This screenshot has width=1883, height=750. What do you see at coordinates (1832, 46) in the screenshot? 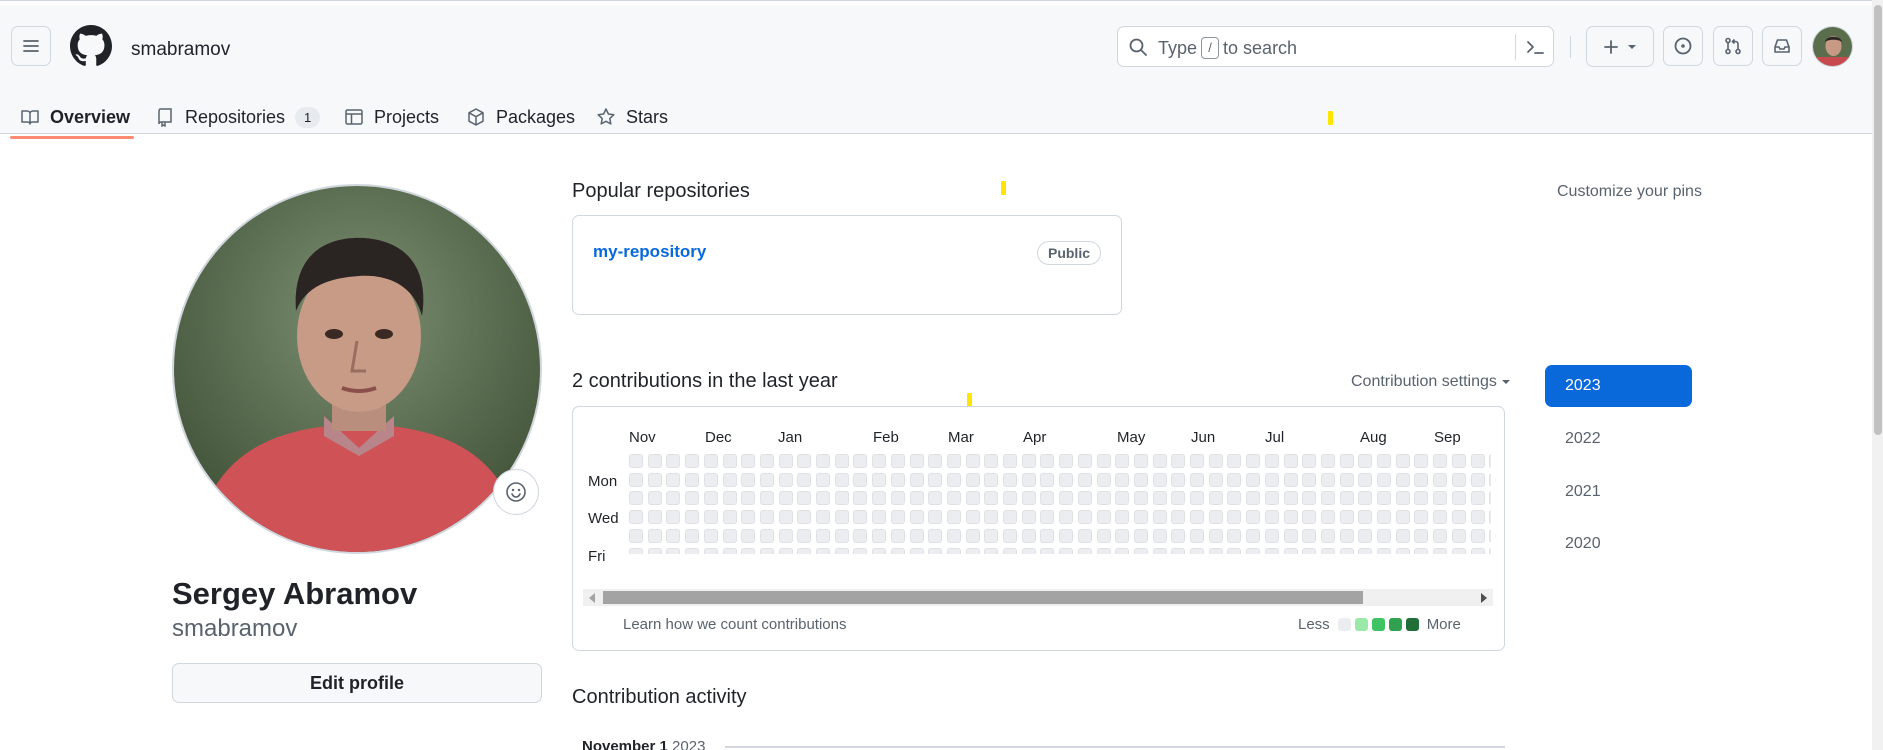
I see `user-avatar` at bounding box center [1832, 46].